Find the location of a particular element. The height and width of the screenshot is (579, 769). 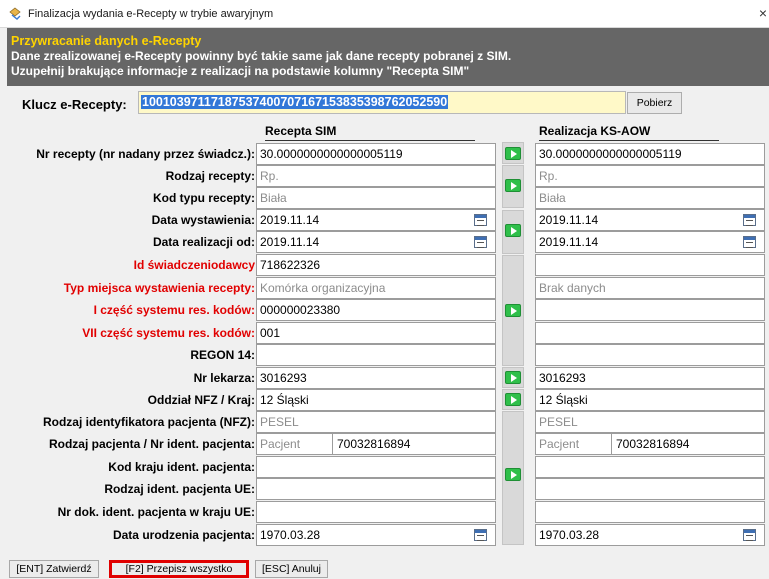

sim-field-value: Rp. is located at coordinates (269, 176).